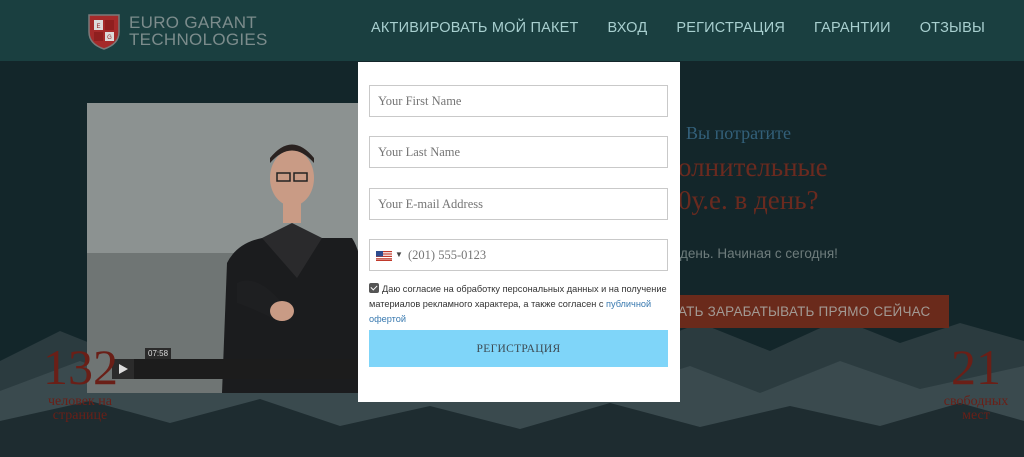 This screenshot has height=457, width=1024. What do you see at coordinates (518, 101) in the screenshot?
I see `first-name-field` at bounding box center [518, 101].